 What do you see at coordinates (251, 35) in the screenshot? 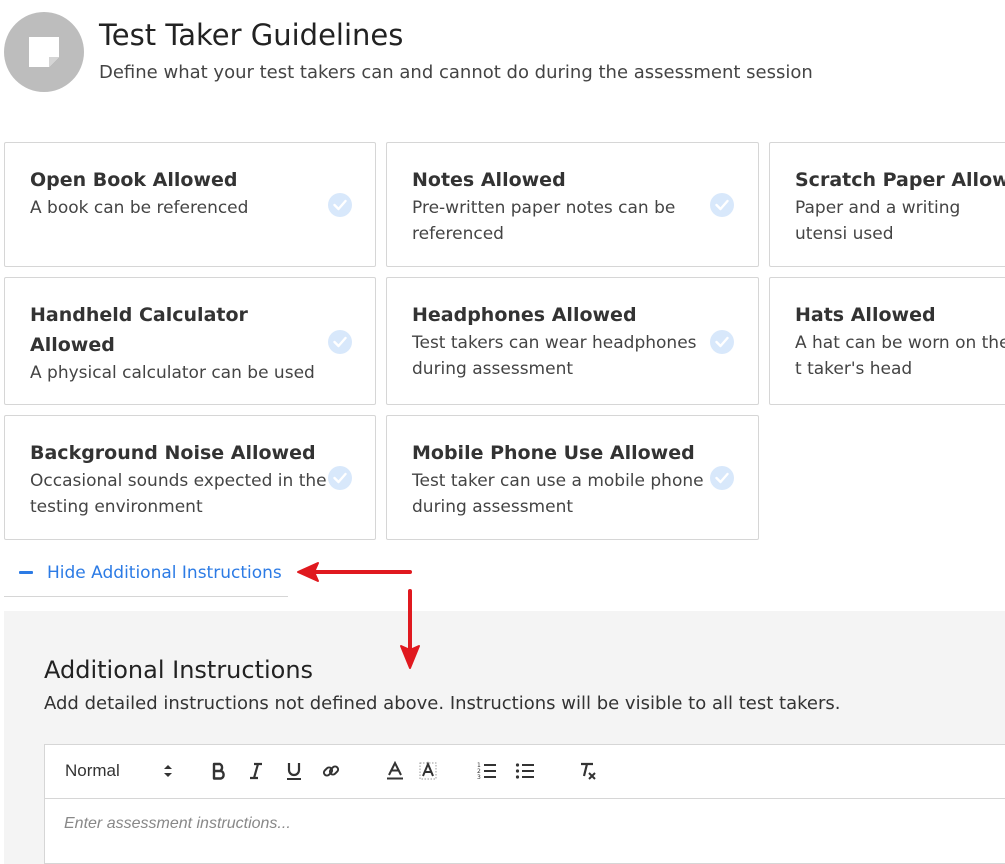
I see `page-title: Test Taker Guidelines` at bounding box center [251, 35].